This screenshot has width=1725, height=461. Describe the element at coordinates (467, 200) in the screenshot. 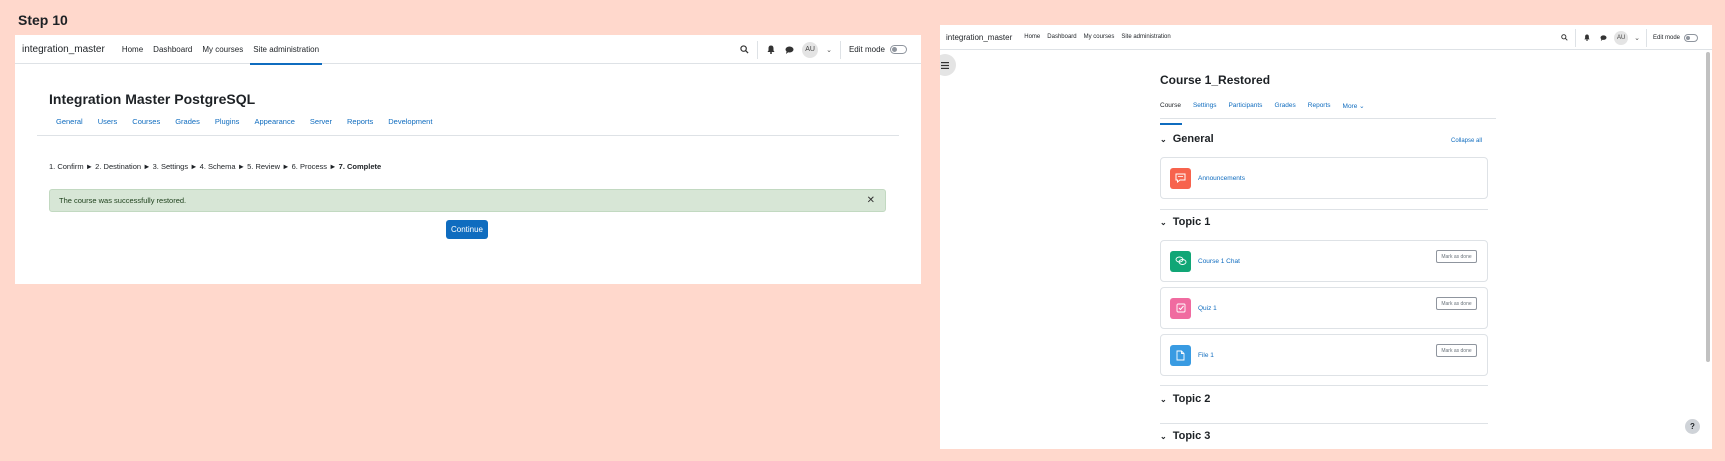

I see `success-alert: The course was successfully restored. ✕` at that location.